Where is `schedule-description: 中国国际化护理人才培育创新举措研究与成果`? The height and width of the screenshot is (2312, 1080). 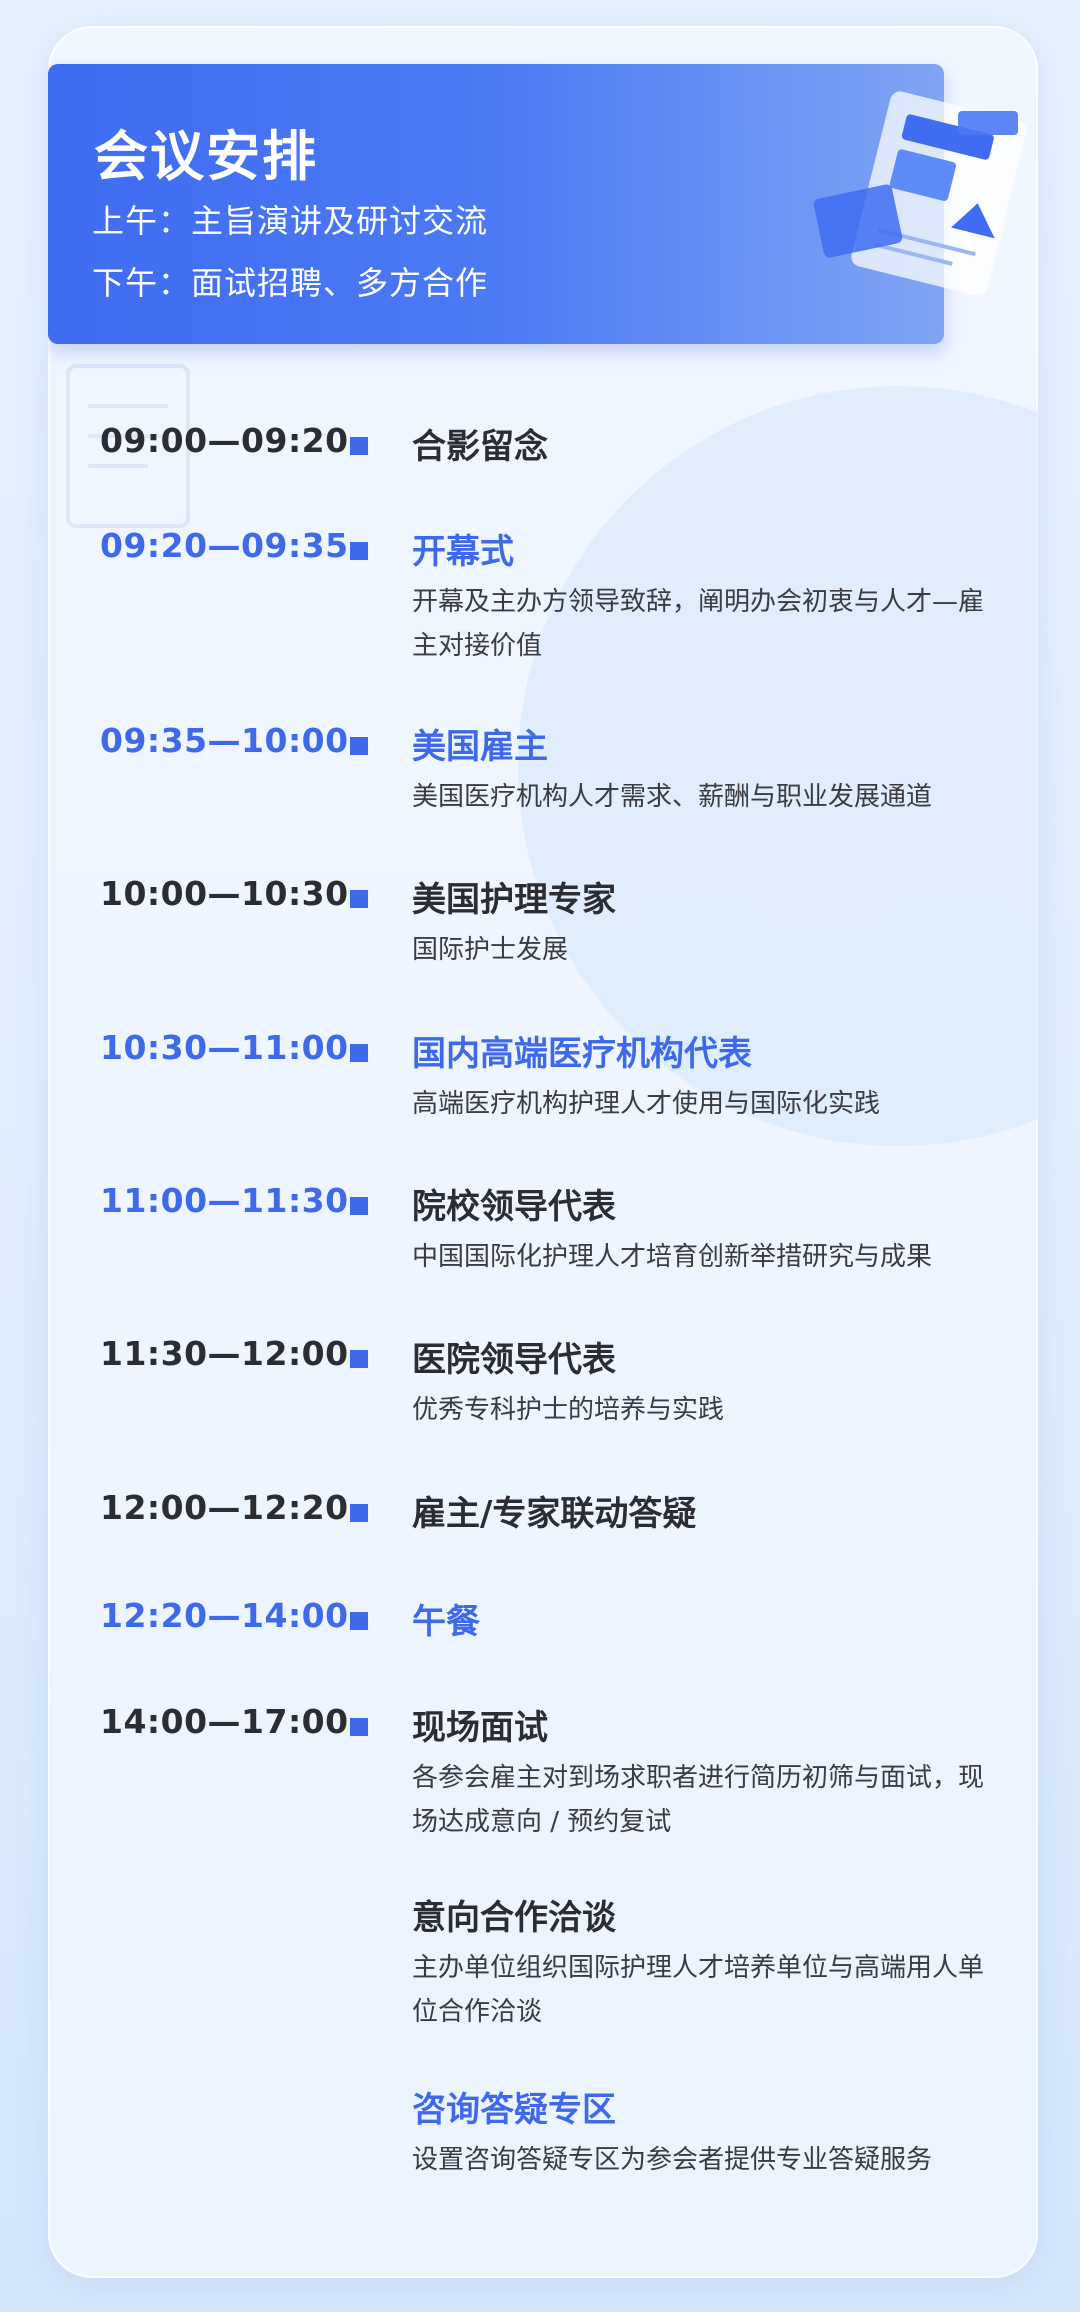
schedule-description: 中国国际化护理人才培育创新举措研究与成果 is located at coordinates (672, 1257).